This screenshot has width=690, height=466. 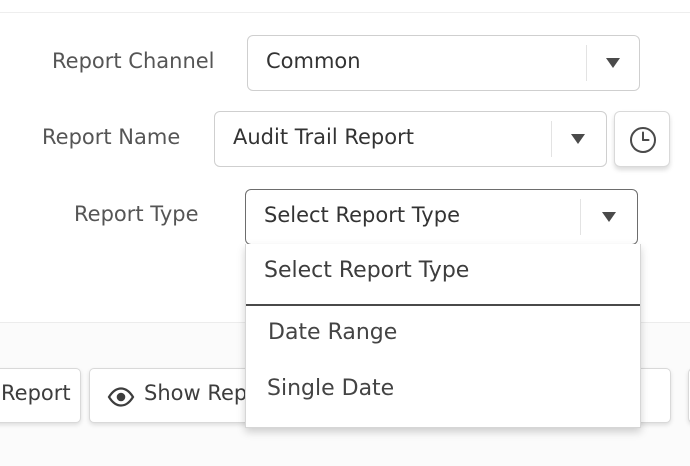 What do you see at coordinates (36, 393) in the screenshot?
I see `report-button-label: Report` at bounding box center [36, 393].